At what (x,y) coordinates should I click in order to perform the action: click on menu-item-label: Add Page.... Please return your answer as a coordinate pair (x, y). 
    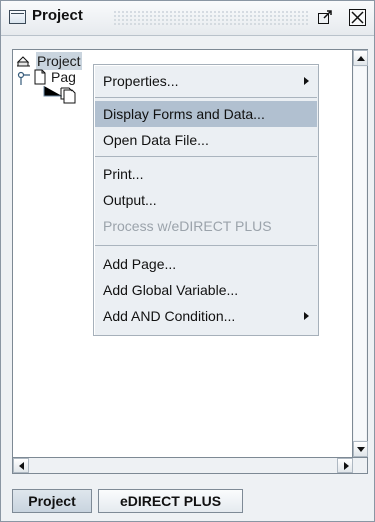
    Looking at the image, I should click on (140, 264).